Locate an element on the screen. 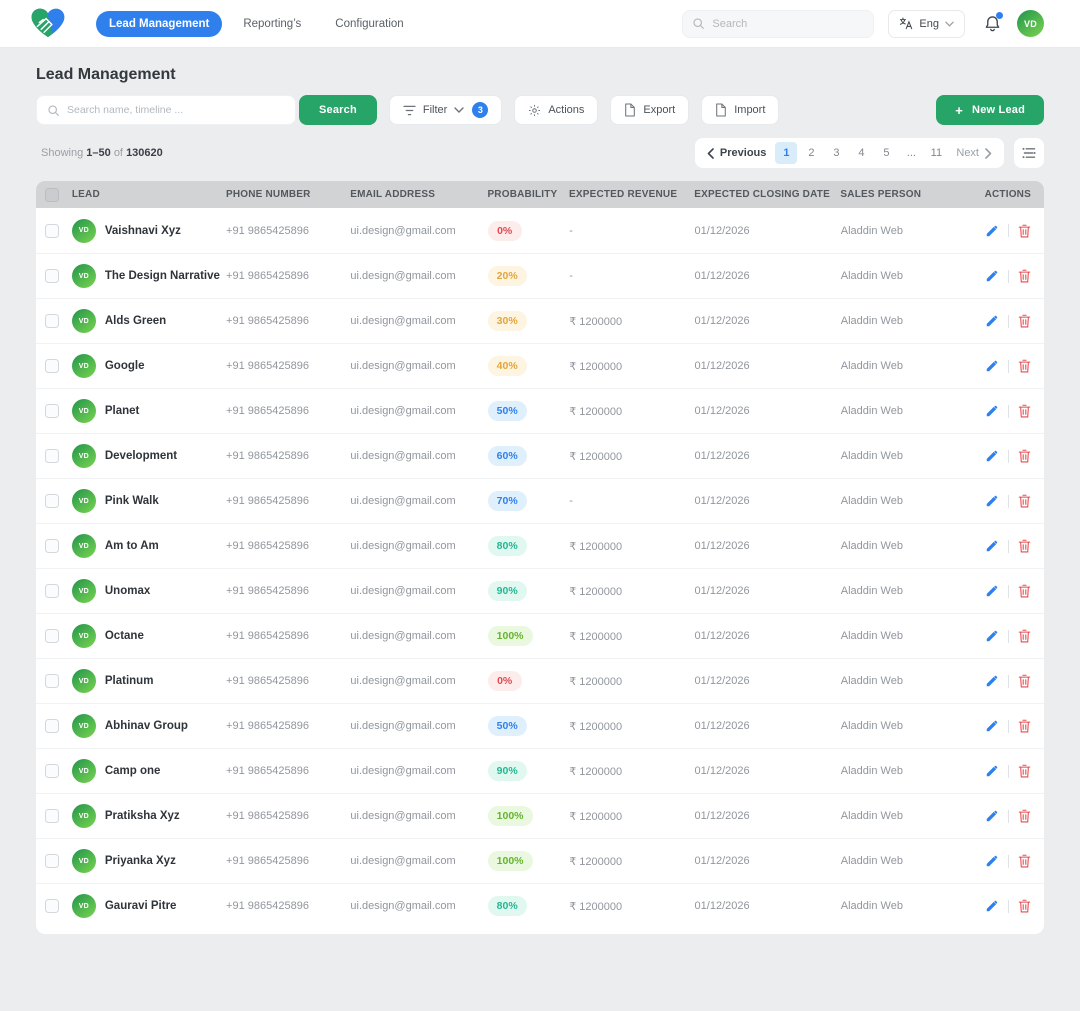 The height and width of the screenshot is (1011, 1080). page-button-5: 5 is located at coordinates (886, 153).